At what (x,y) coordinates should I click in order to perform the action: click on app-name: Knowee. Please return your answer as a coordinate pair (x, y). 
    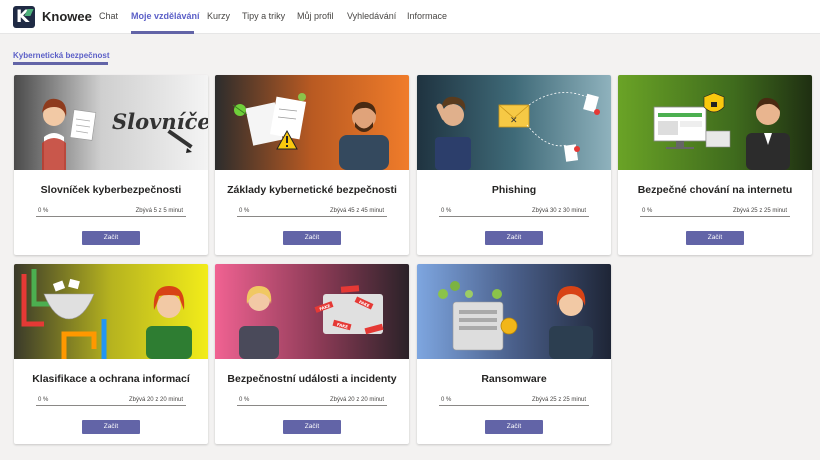
    Looking at the image, I should click on (67, 16).